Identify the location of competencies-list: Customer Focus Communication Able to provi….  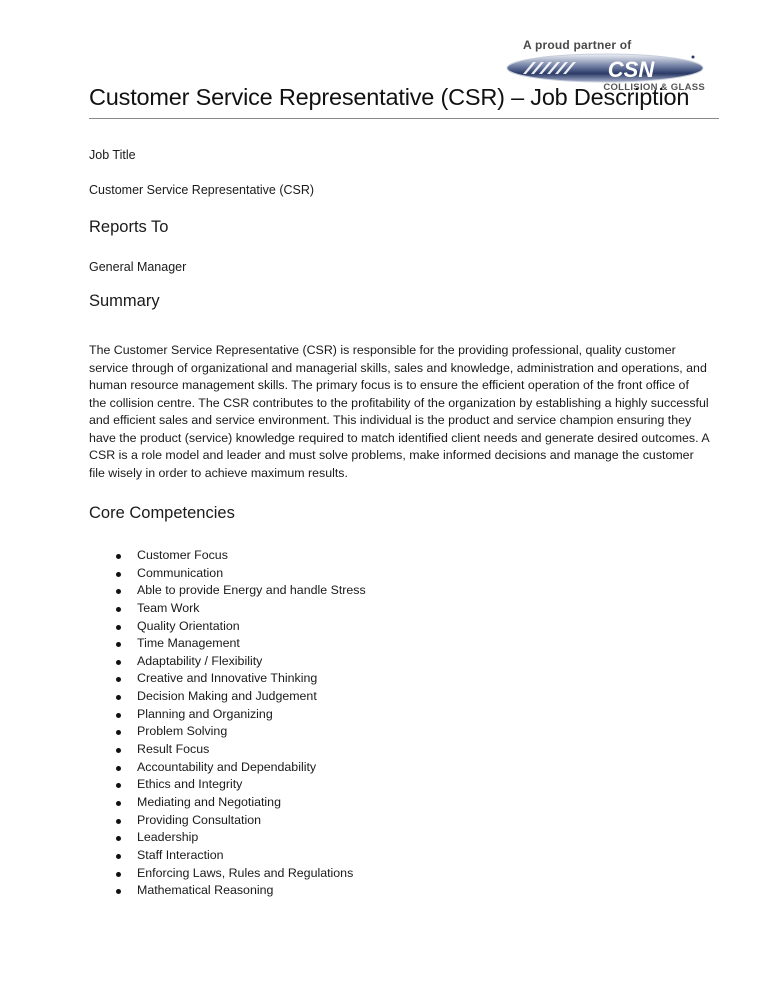
(227, 723).